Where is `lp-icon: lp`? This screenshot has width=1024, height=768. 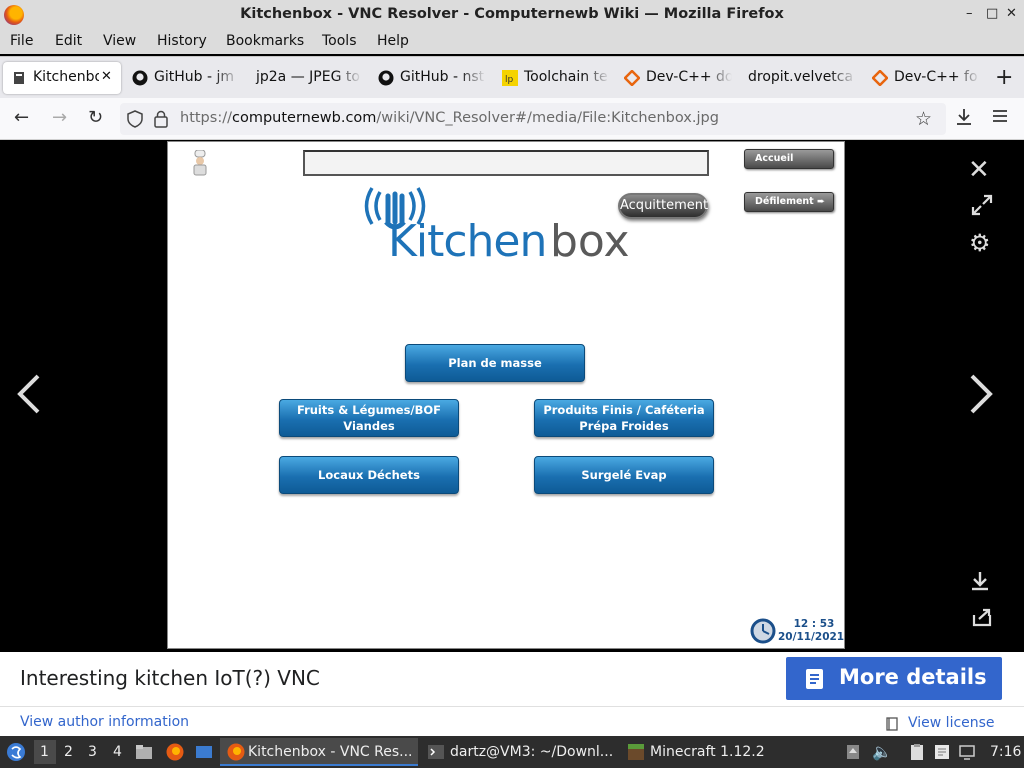
lp-icon: lp is located at coordinates (510, 78).